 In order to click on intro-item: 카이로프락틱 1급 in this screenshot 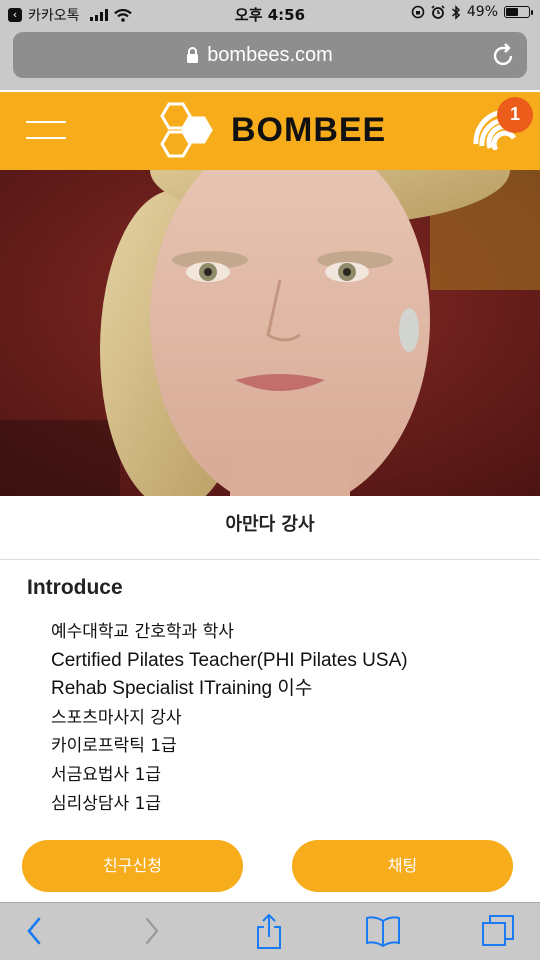, I will do `click(114, 746)`.